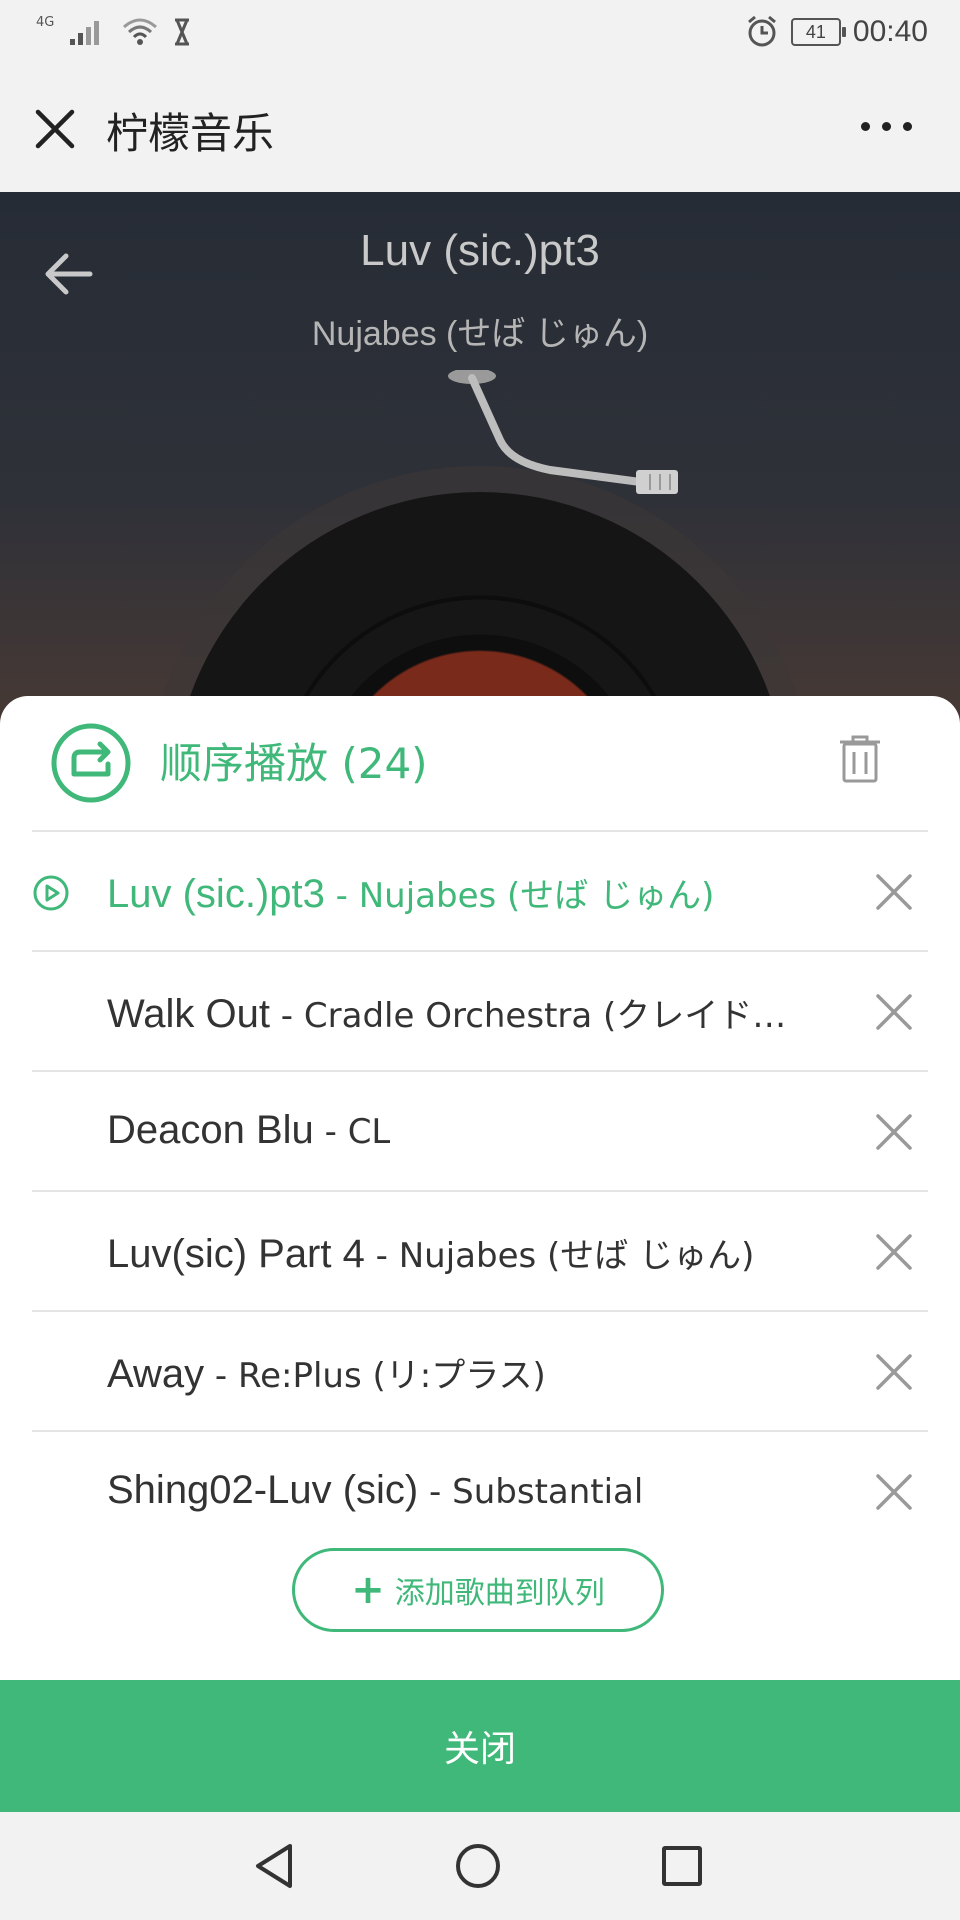 The image size is (960, 1920). I want to click on song-name: Luv(sic) Part 4, so click(236, 1254).